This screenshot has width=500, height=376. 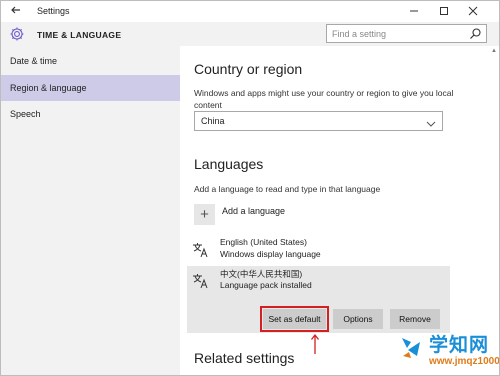 I want to click on language-name: 中文(中华人民共和国), so click(x=261, y=274).